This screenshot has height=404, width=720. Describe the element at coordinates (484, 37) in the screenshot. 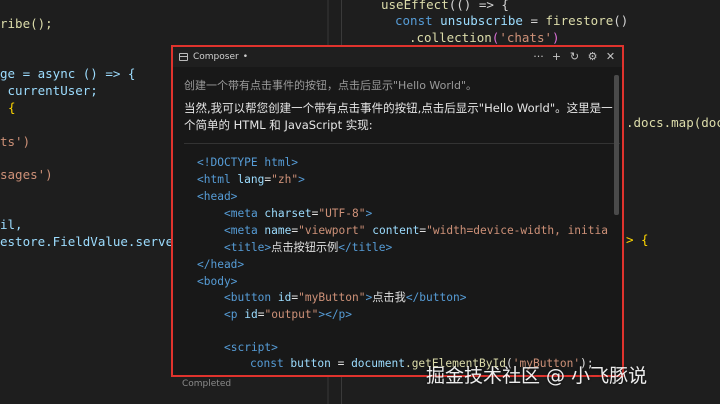

I see `code-line: .collection('chats')` at that location.